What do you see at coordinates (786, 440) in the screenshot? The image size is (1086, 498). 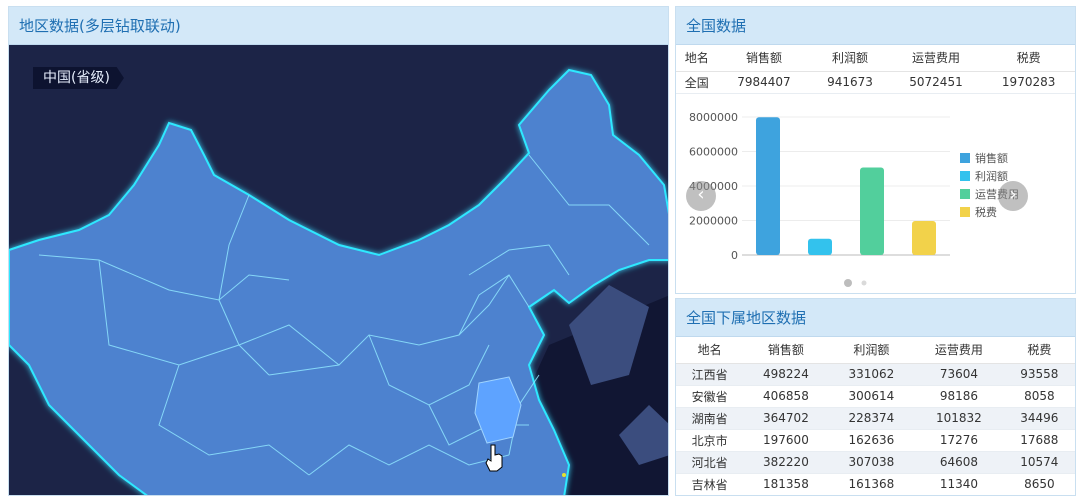 I see `cell-sales: 197600` at bounding box center [786, 440].